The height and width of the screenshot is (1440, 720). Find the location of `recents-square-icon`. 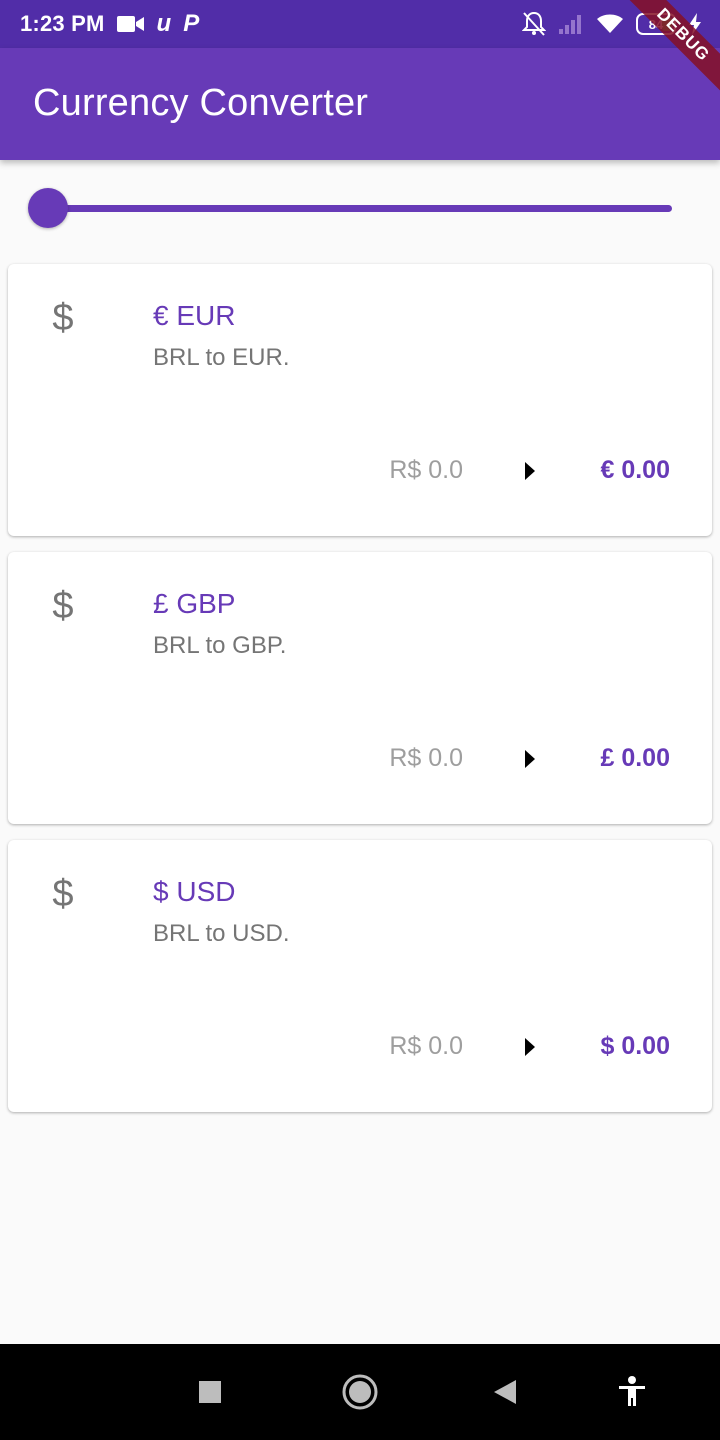

recents-square-icon is located at coordinates (210, 1392).